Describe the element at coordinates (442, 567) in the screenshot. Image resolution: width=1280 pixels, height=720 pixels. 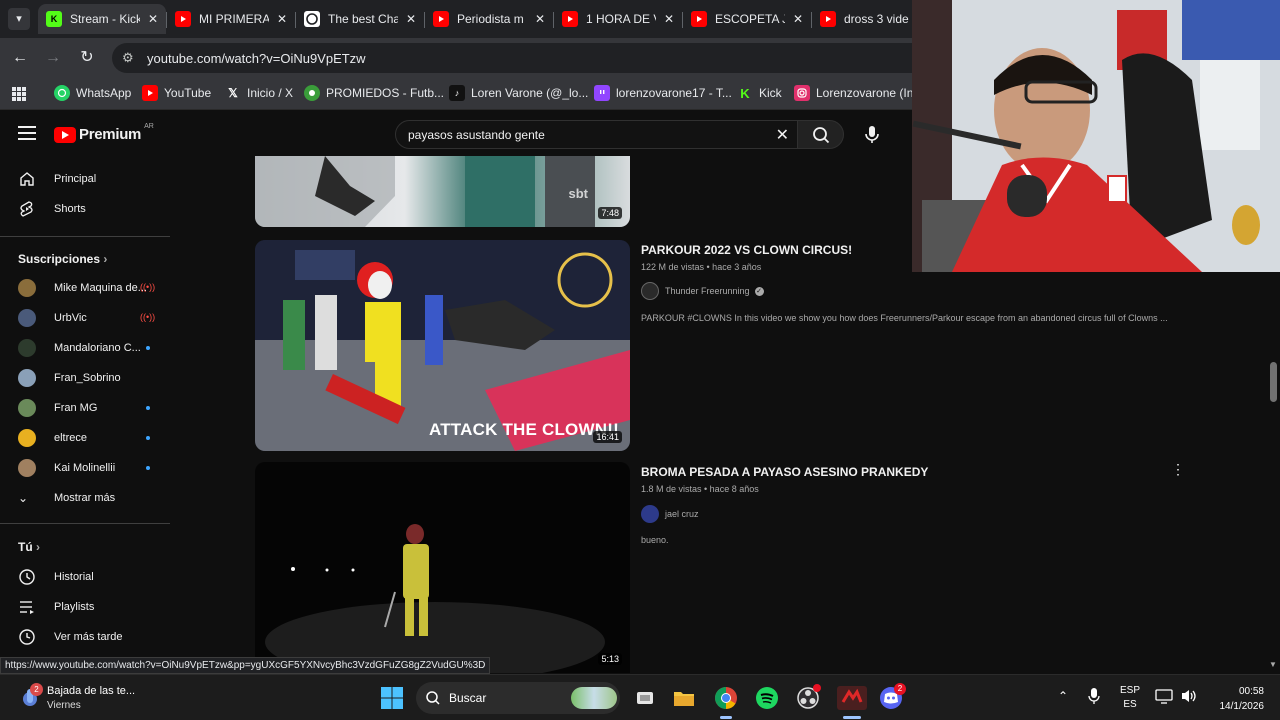
I see `video-thumbnail: 5:13` at that location.